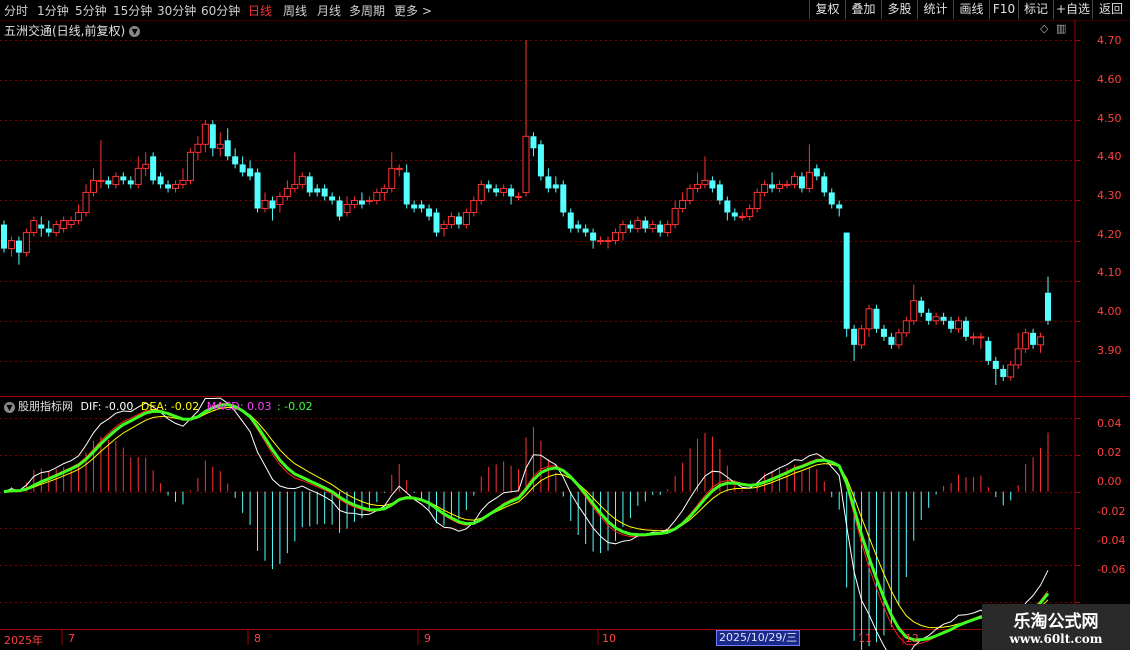 This screenshot has height=650, width=1130. Describe the element at coordinates (45, 406) in the screenshot. I see `indicator-name: 股朋指标网` at that location.